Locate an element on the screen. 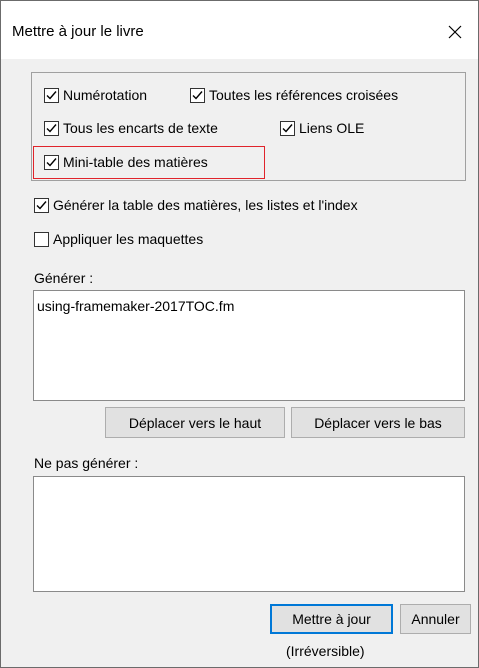 Image resolution: width=479 pixels, height=668 pixels. title-bar: Mettre à jour le livre is located at coordinates (239, 30).